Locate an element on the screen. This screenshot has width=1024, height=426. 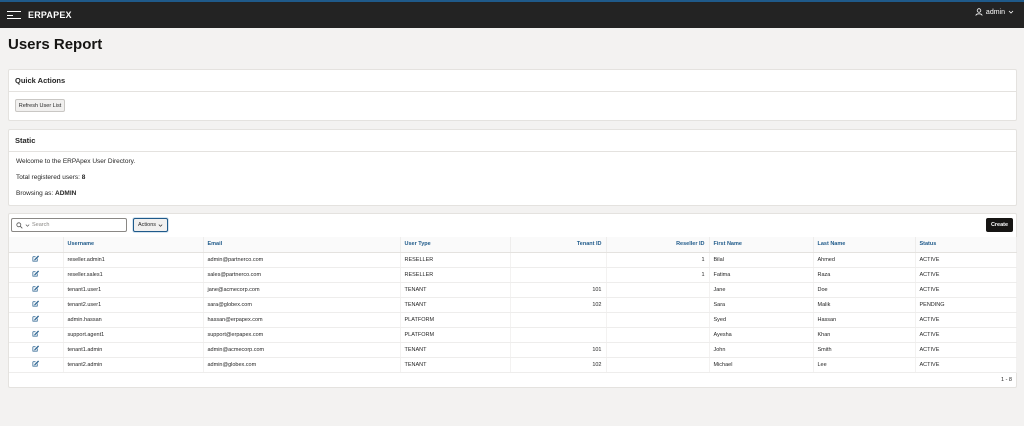
quick-actions-region: Quick Actions Refresh User List is located at coordinates (512, 95).